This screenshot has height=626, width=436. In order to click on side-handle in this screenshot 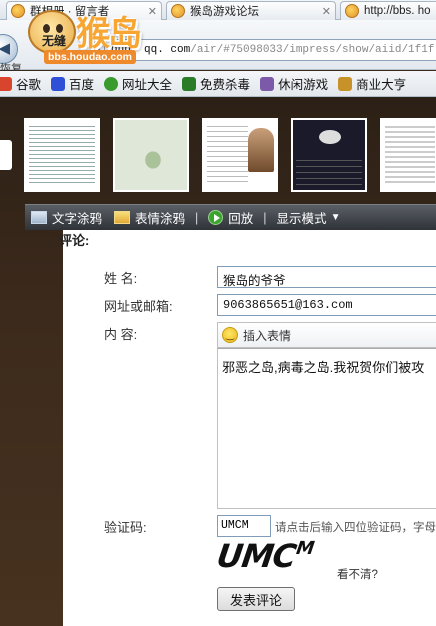, I will do `click(6, 155)`.